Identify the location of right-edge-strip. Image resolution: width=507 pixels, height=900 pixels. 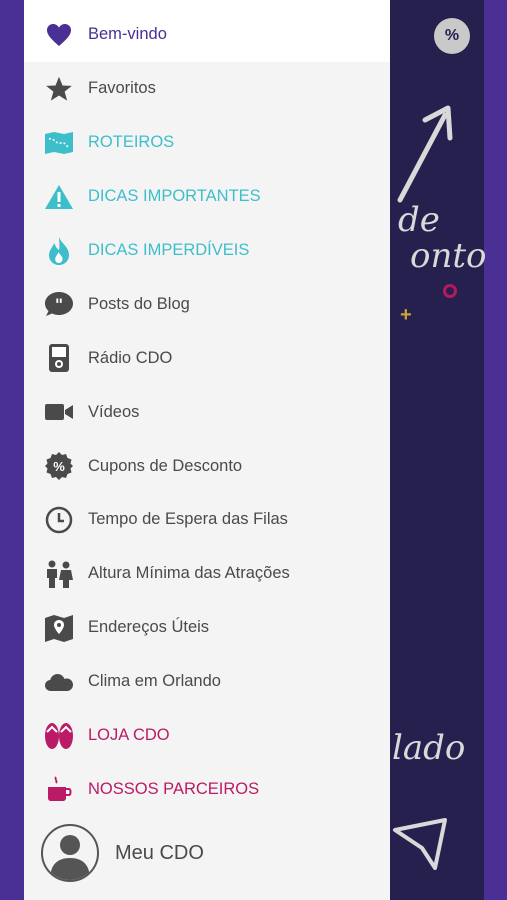
(495, 450).